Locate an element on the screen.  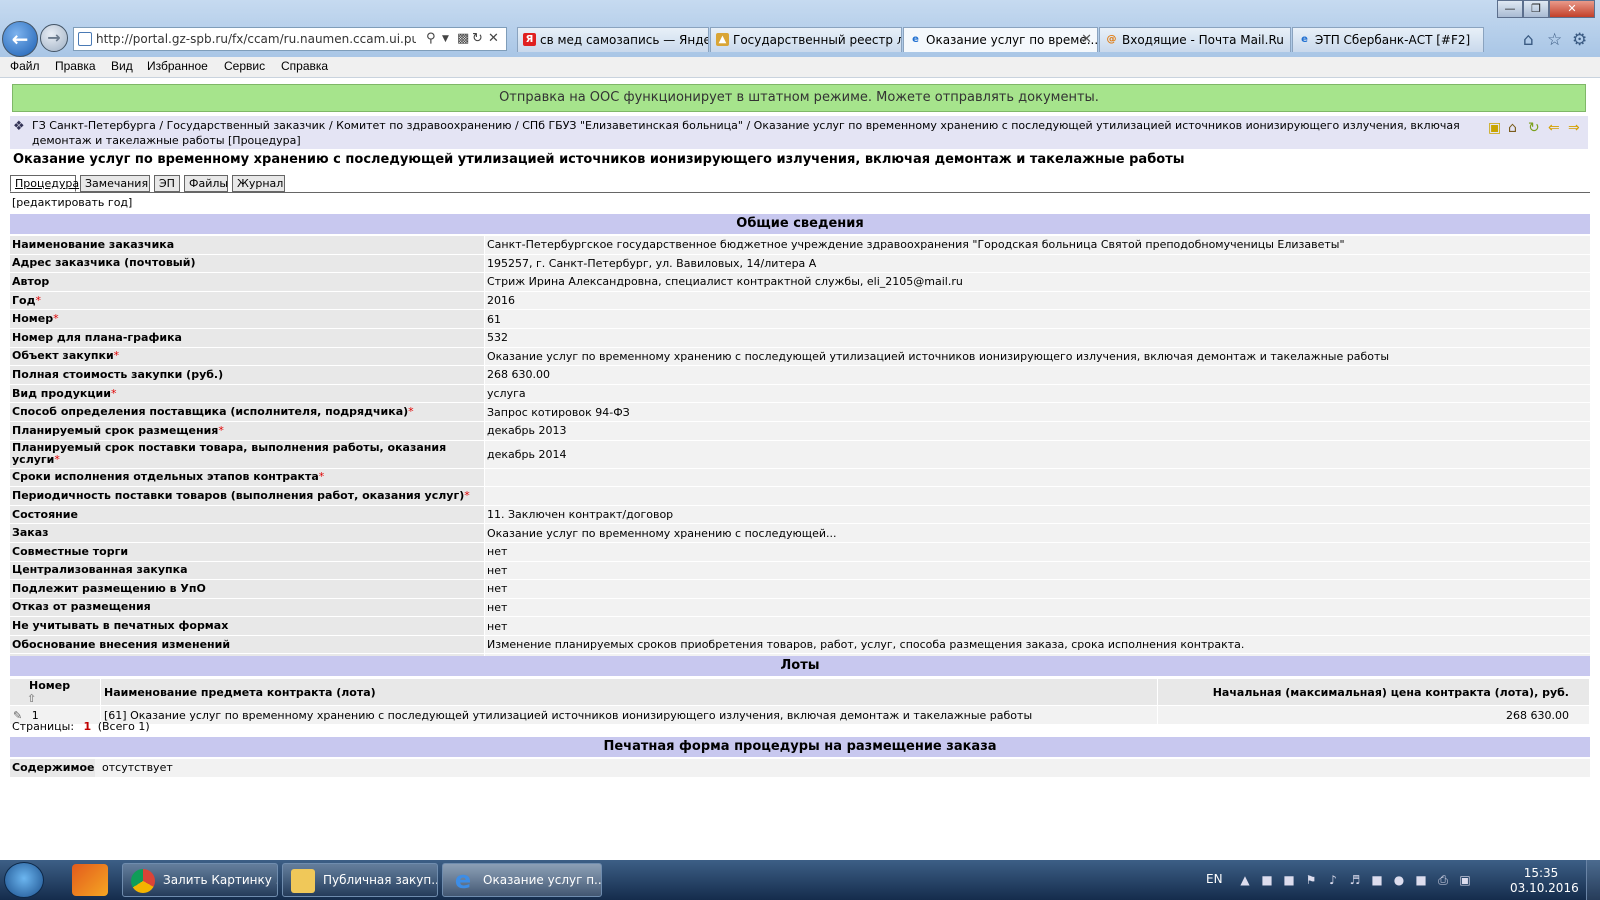
tab-remarks: Замечания is located at coordinates (115, 183).